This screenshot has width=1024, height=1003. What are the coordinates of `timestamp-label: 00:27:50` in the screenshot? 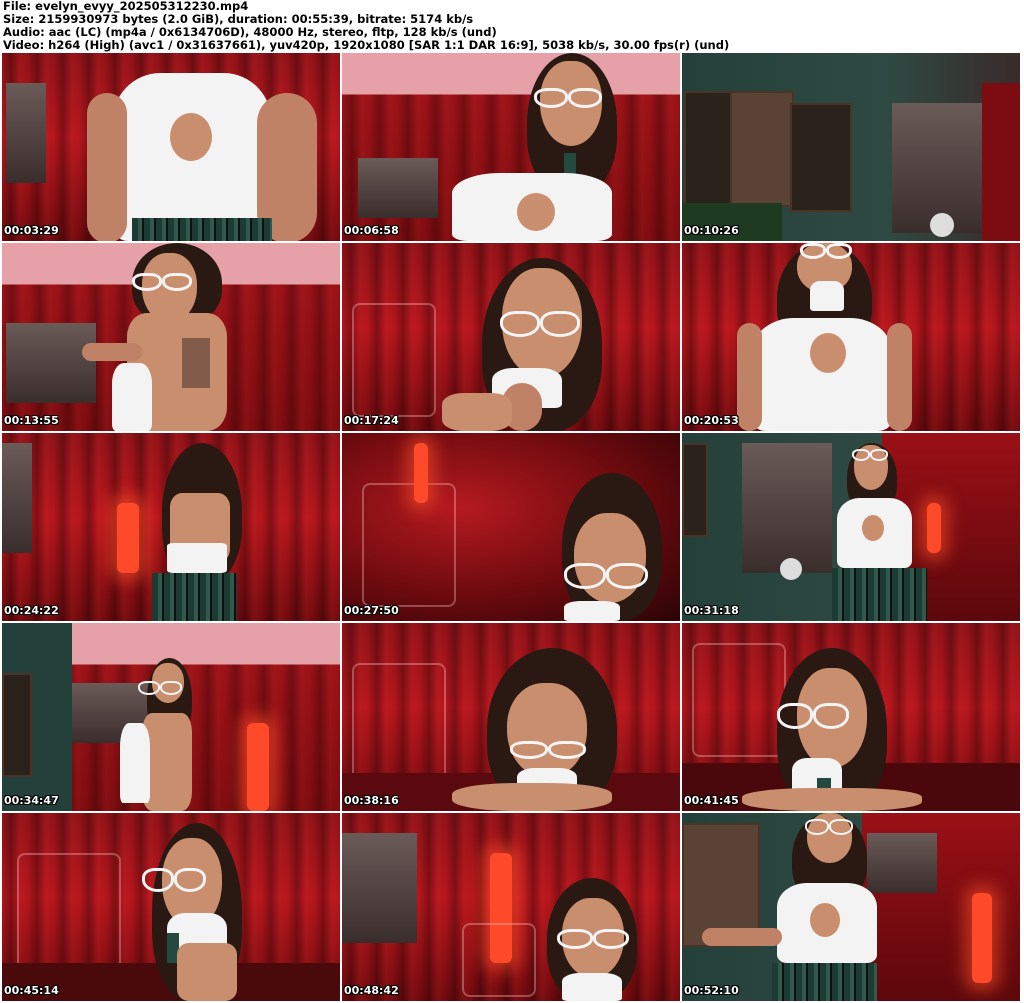 It's located at (371, 610).